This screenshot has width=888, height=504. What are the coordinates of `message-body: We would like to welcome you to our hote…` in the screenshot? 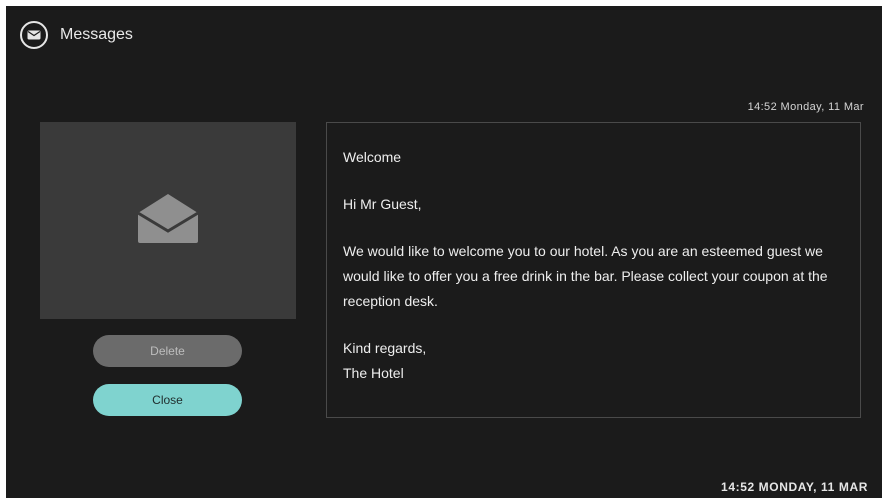 It's located at (585, 276).